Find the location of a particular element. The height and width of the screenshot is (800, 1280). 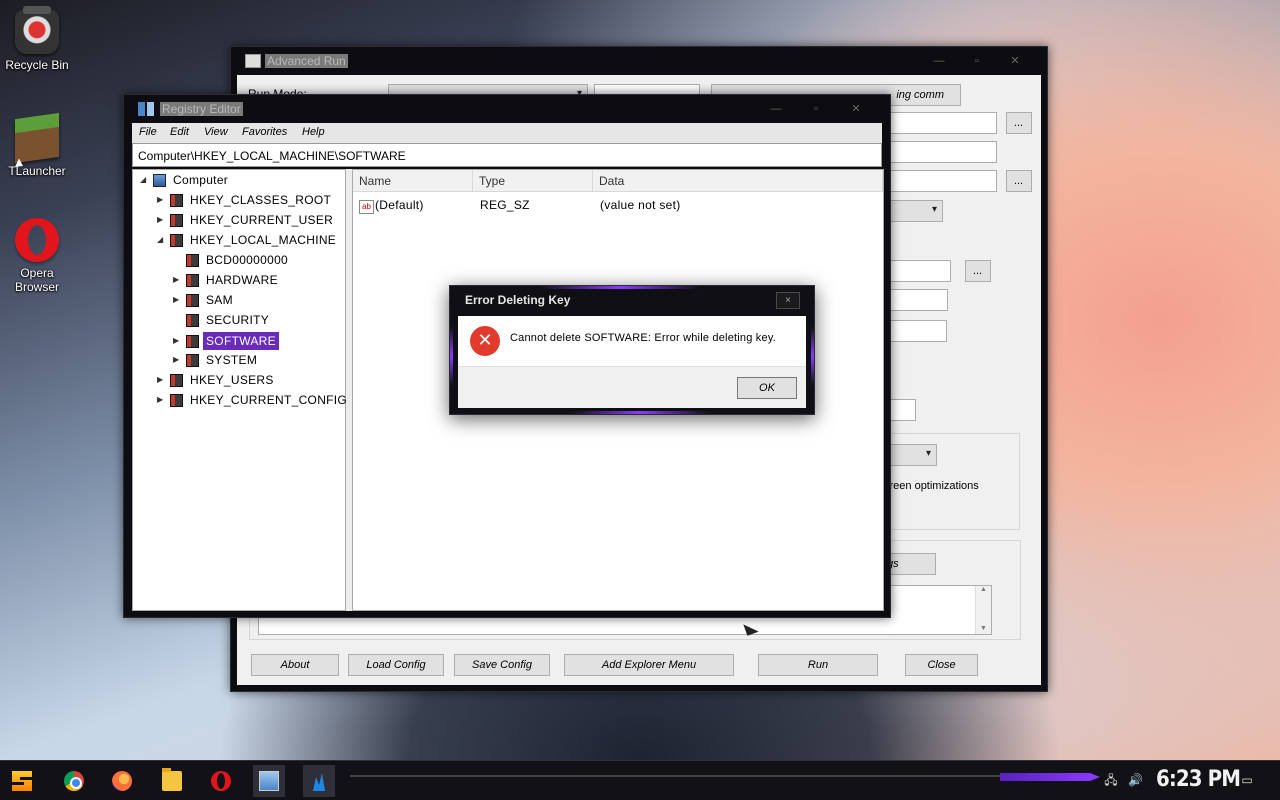

tree-node-software-selected: SOFTWARE is located at coordinates (241, 341).